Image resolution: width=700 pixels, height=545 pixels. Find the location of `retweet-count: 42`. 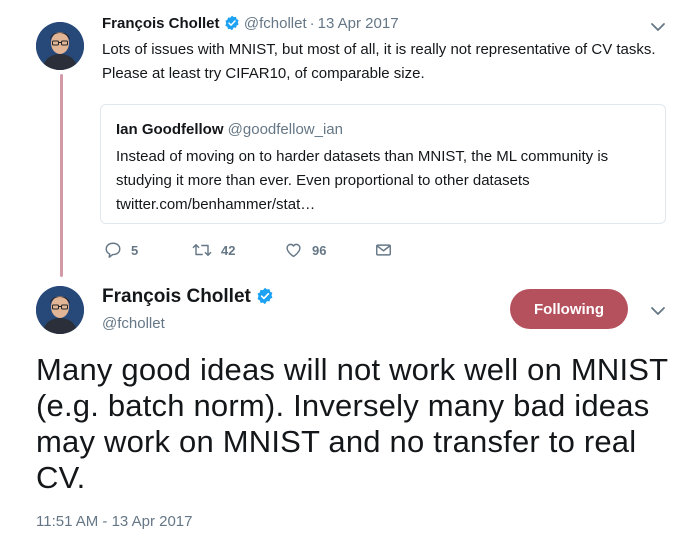

retweet-count: 42 is located at coordinates (228, 250).